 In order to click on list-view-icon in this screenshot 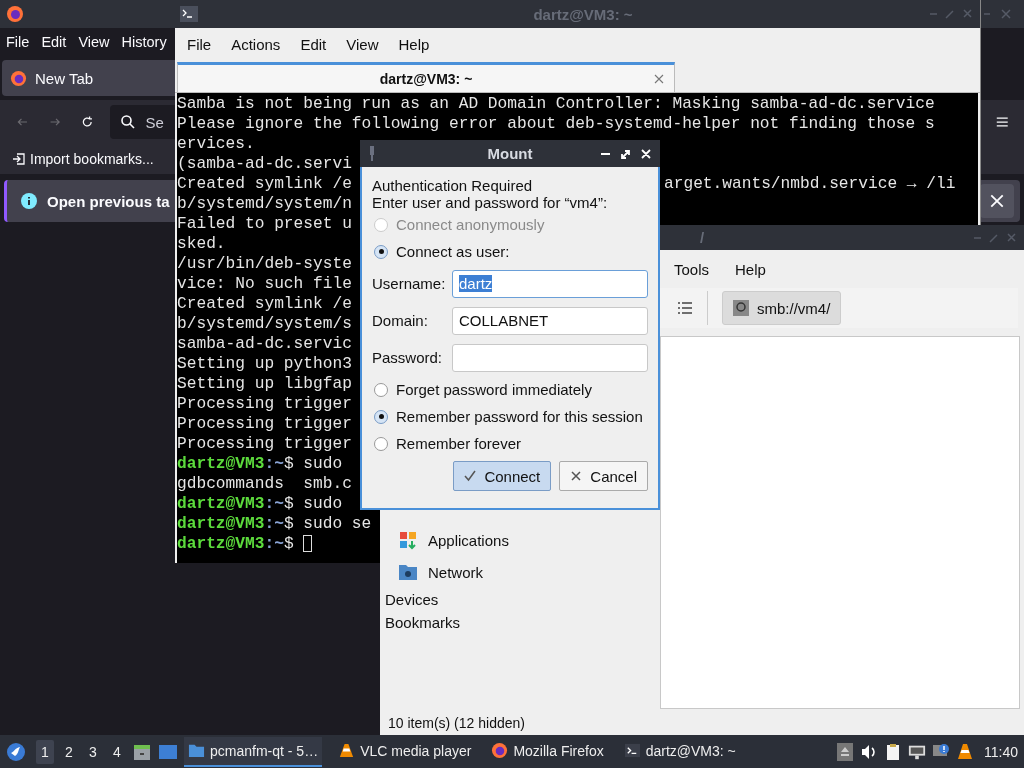, I will do `click(685, 308)`.